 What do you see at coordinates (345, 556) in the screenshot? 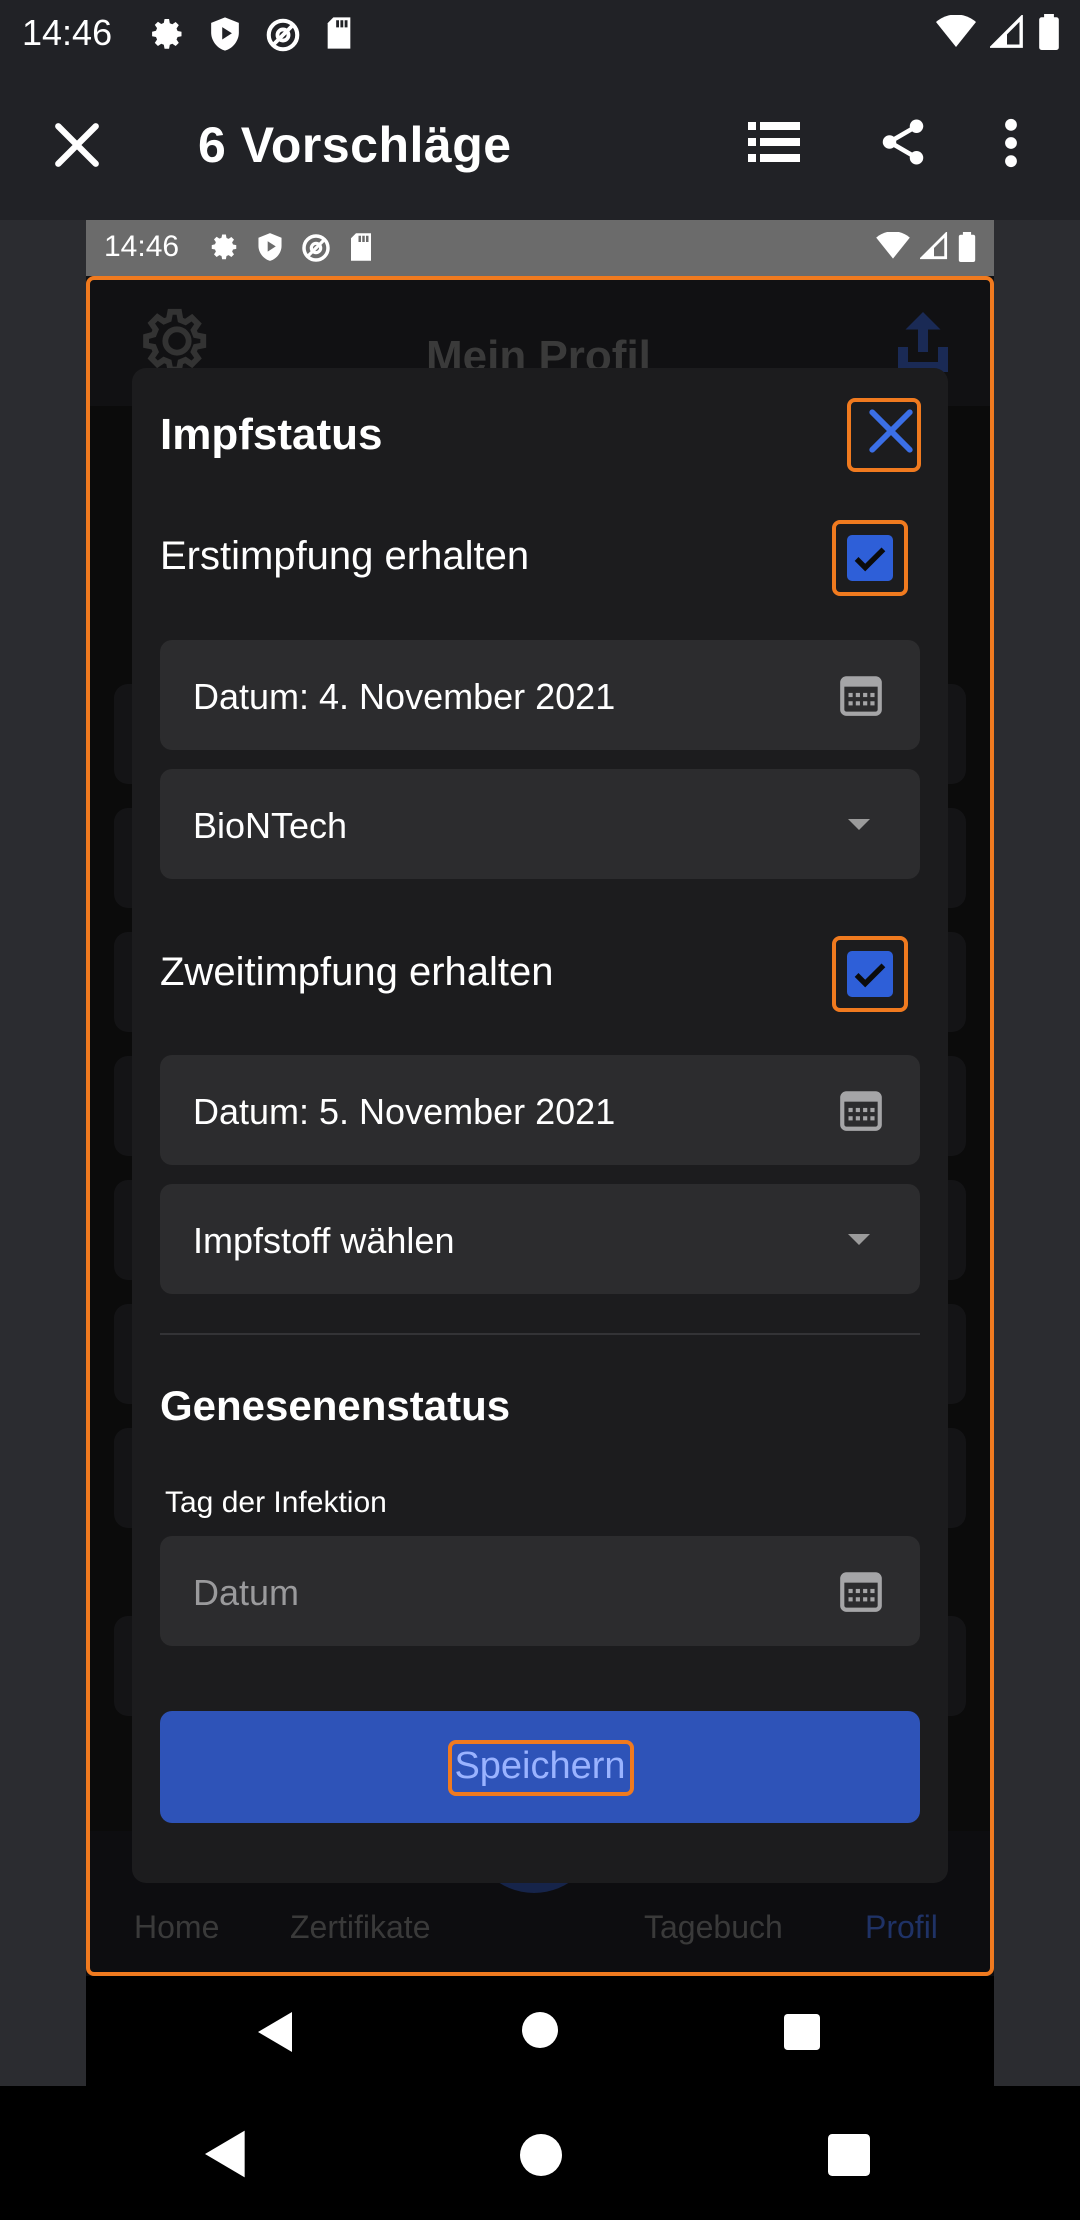
I see `first-dose-label: Erstimpfung erhalten` at bounding box center [345, 556].